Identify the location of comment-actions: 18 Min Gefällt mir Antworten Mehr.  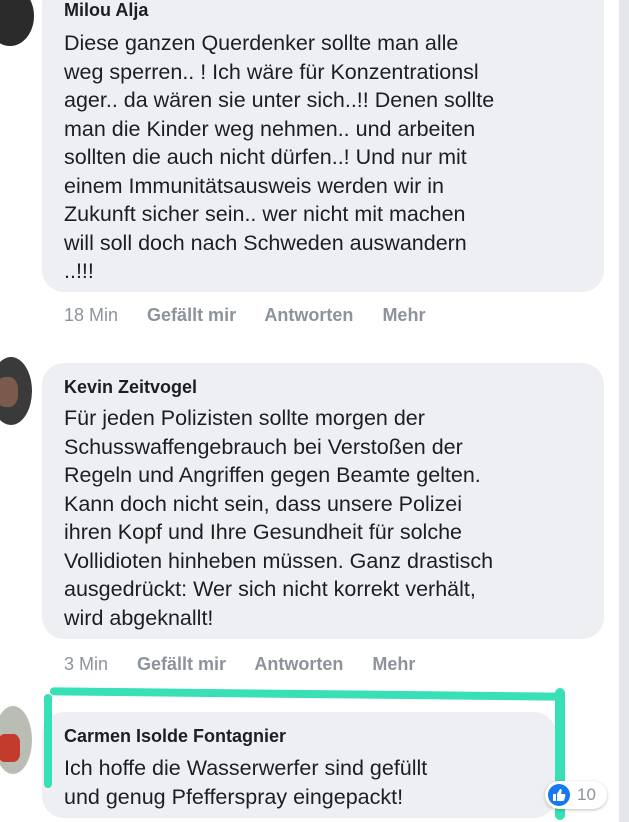
(256, 315).